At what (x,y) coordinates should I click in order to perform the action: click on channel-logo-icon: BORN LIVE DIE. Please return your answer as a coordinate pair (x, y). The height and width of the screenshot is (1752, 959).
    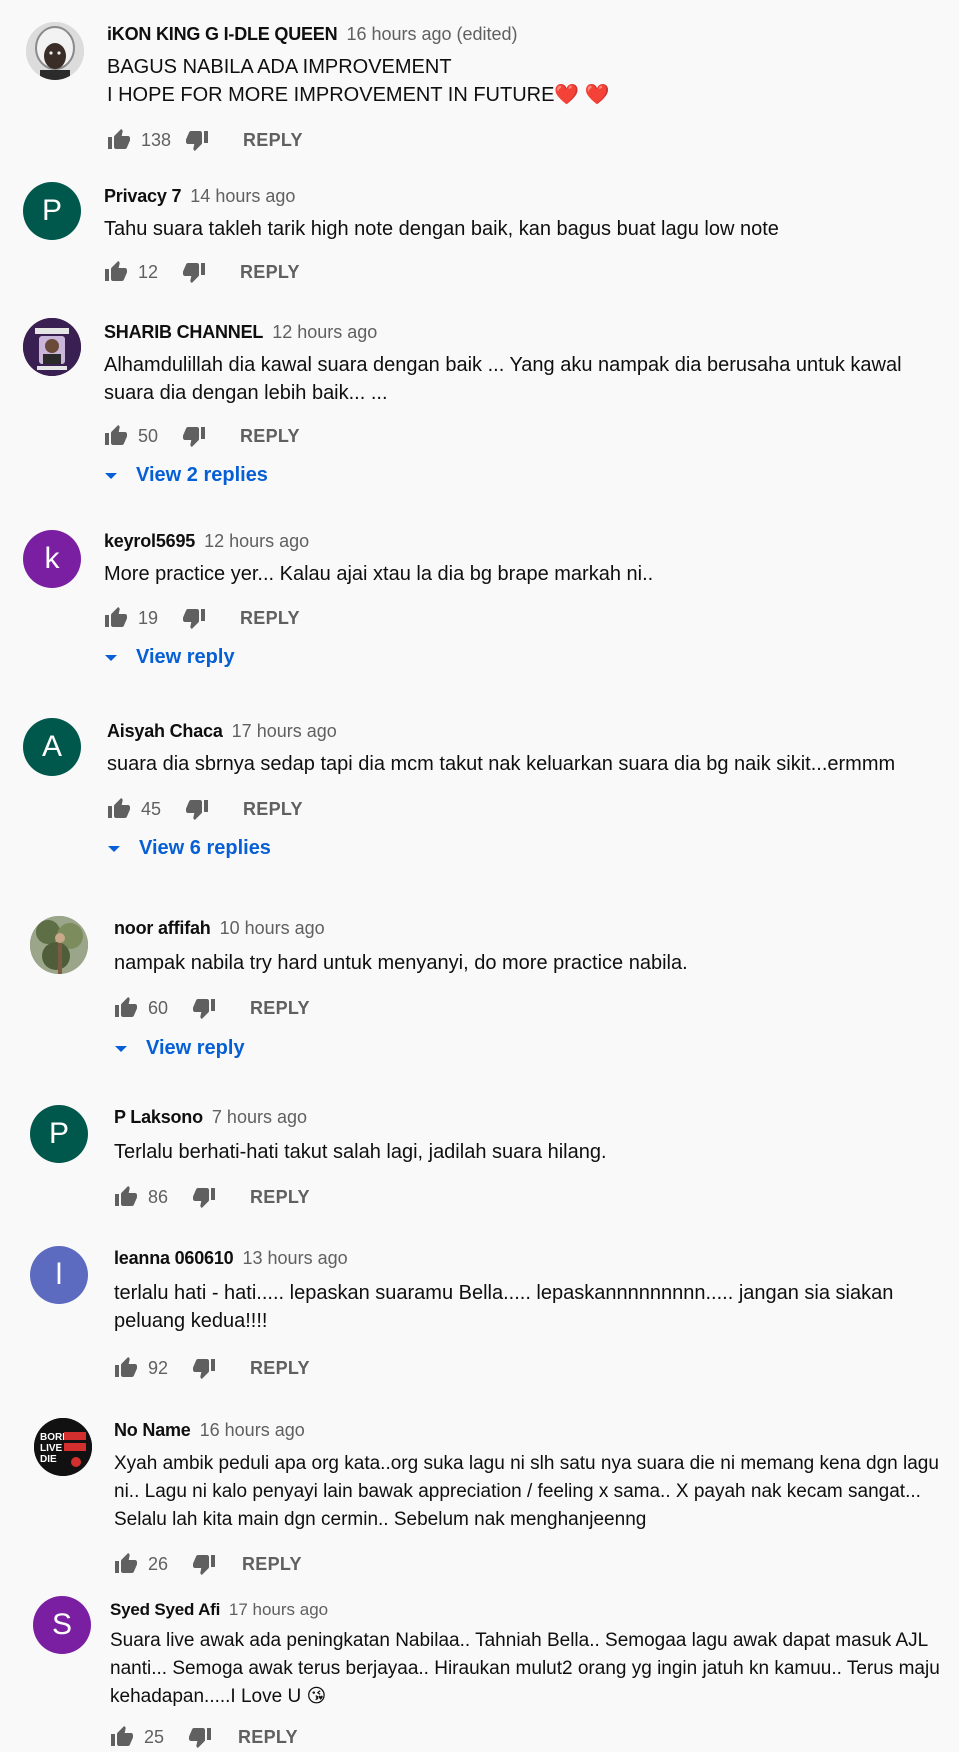
    Looking at the image, I should click on (63, 1447).